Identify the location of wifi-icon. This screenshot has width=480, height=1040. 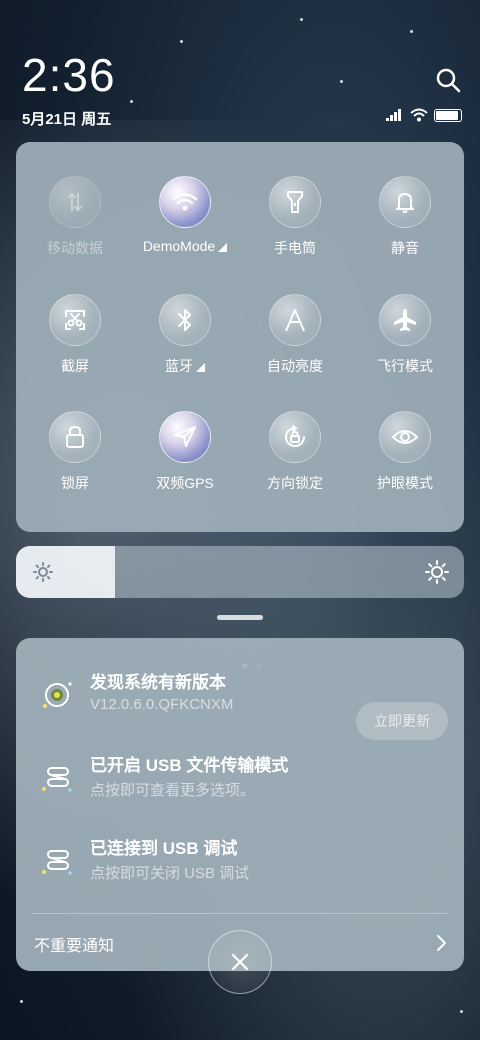
(185, 202).